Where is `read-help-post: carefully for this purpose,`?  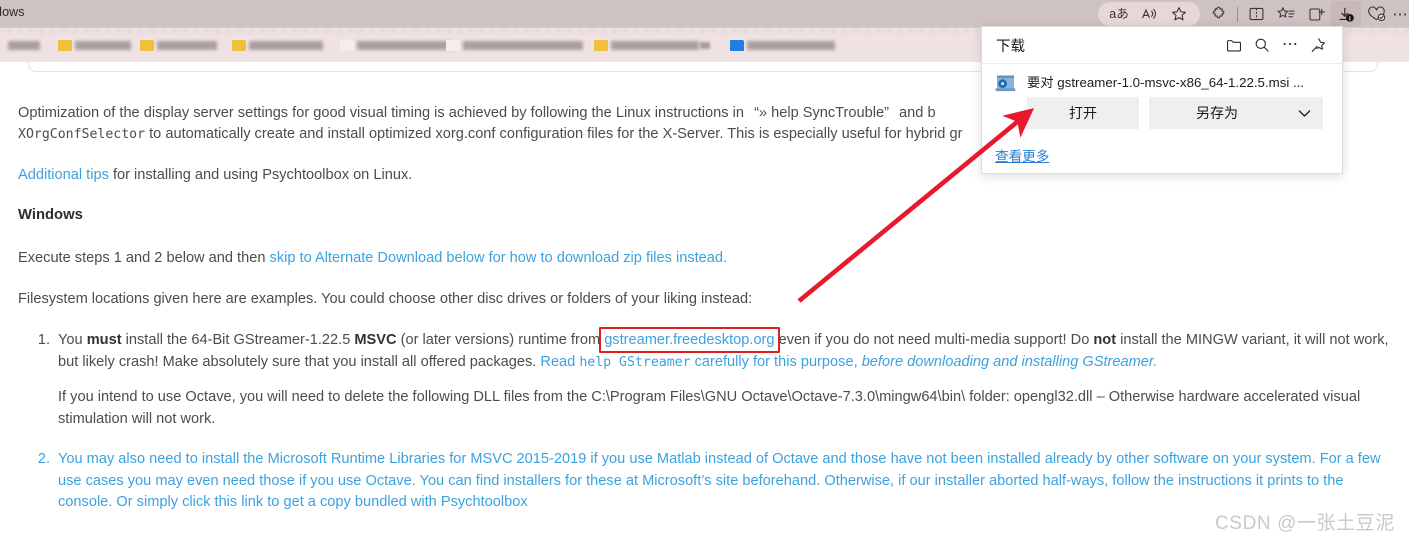 read-help-post: carefully for this purpose, is located at coordinates (776, 362).